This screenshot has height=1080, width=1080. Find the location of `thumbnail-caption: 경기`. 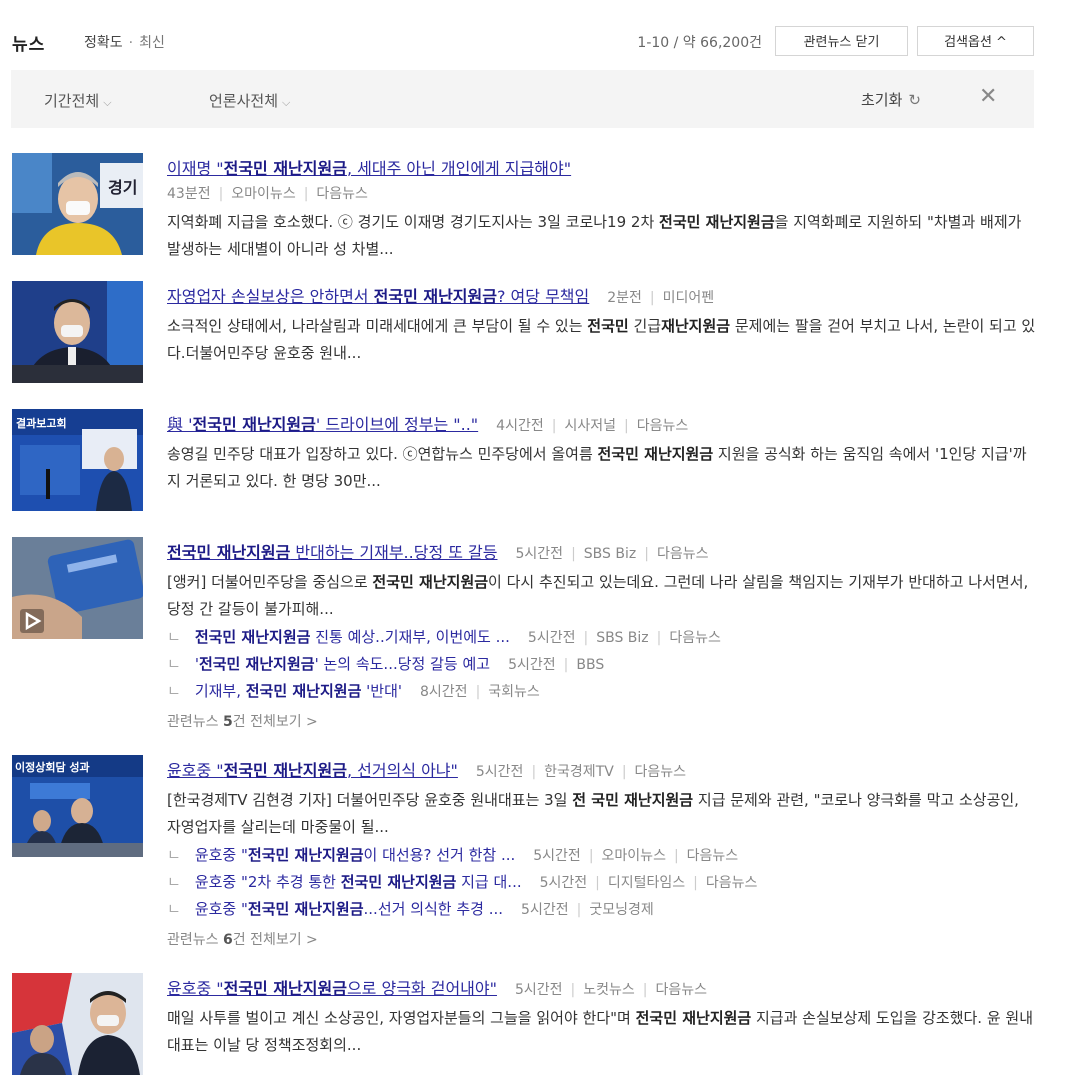

thumbnail-caption: 경기 is located at coordinates (122, 187).